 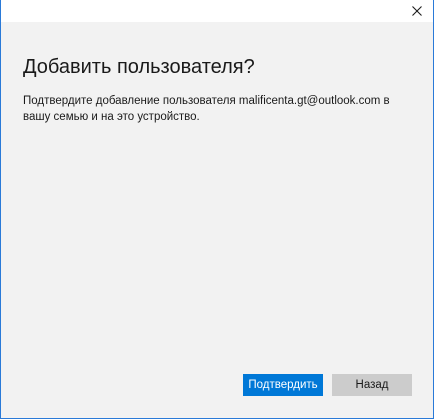 What do you see at coordinates (139, 67) in the screenshot?
I see `dialog-title: Добавить пользователя?` at bounding box center [139, 67].